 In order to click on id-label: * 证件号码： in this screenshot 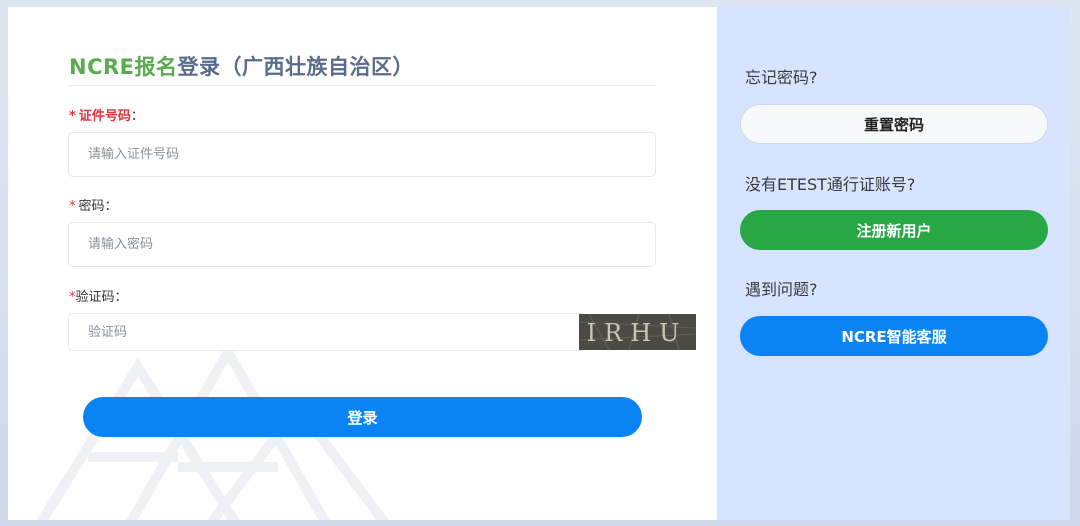, I will do `click(106, 114)`.